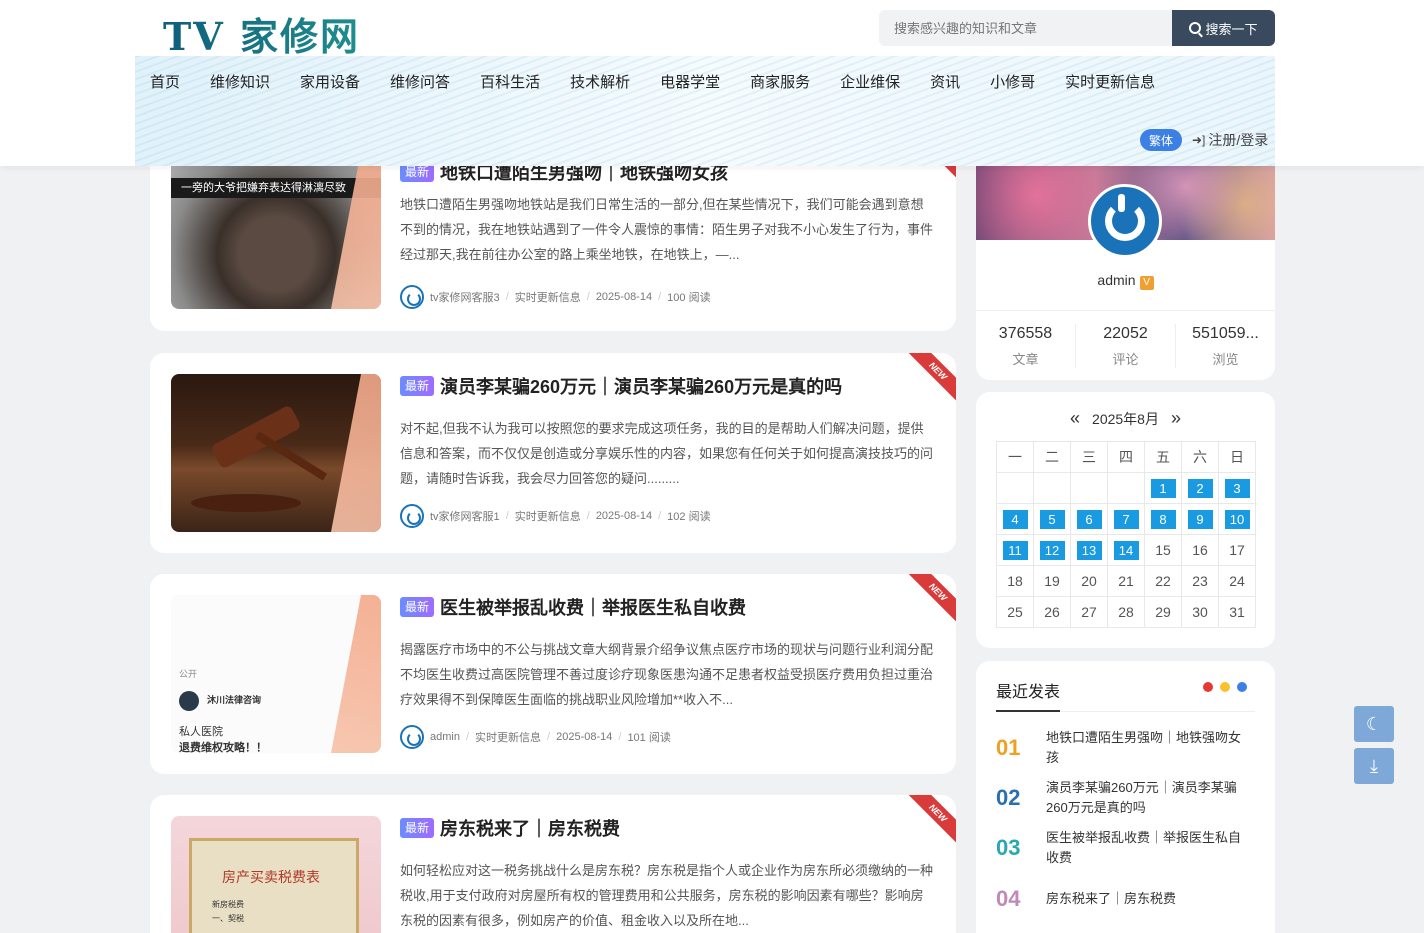 The width and height of the screenshot is (1424, 933). Describe the element at coordinates (1015, 457) in the screenshot. I see `weekday-header: 一` at that location.